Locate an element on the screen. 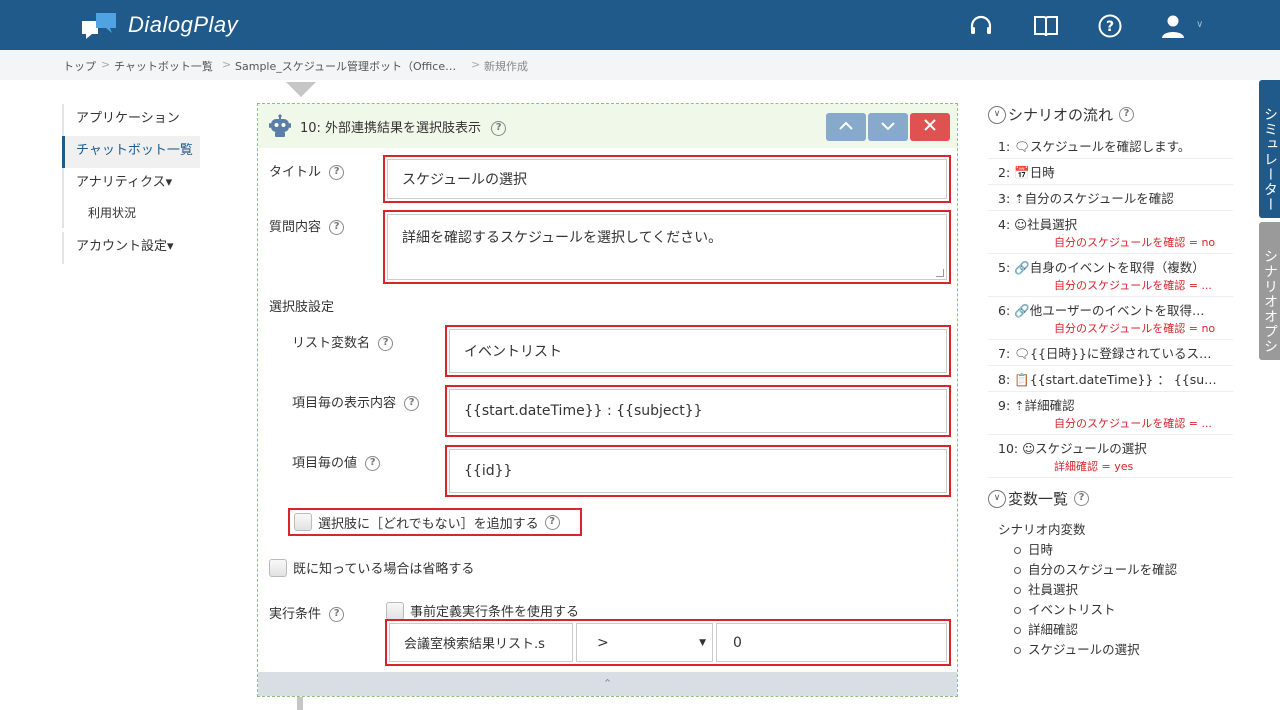  node-title: 10: 外部連携結果を選択肢表示 ? is located at coordinates (403, 126).